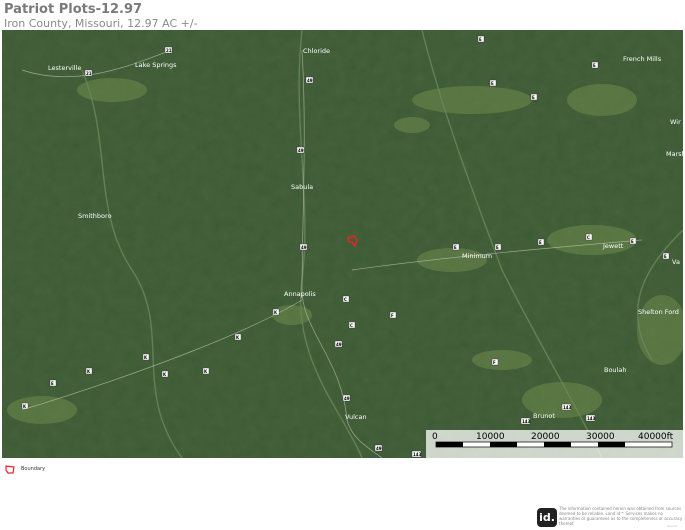  What do you see at coordinates (300, 294) in the screenshot?
I see `place-label: Annapolis` at bounding box center [300, 294].